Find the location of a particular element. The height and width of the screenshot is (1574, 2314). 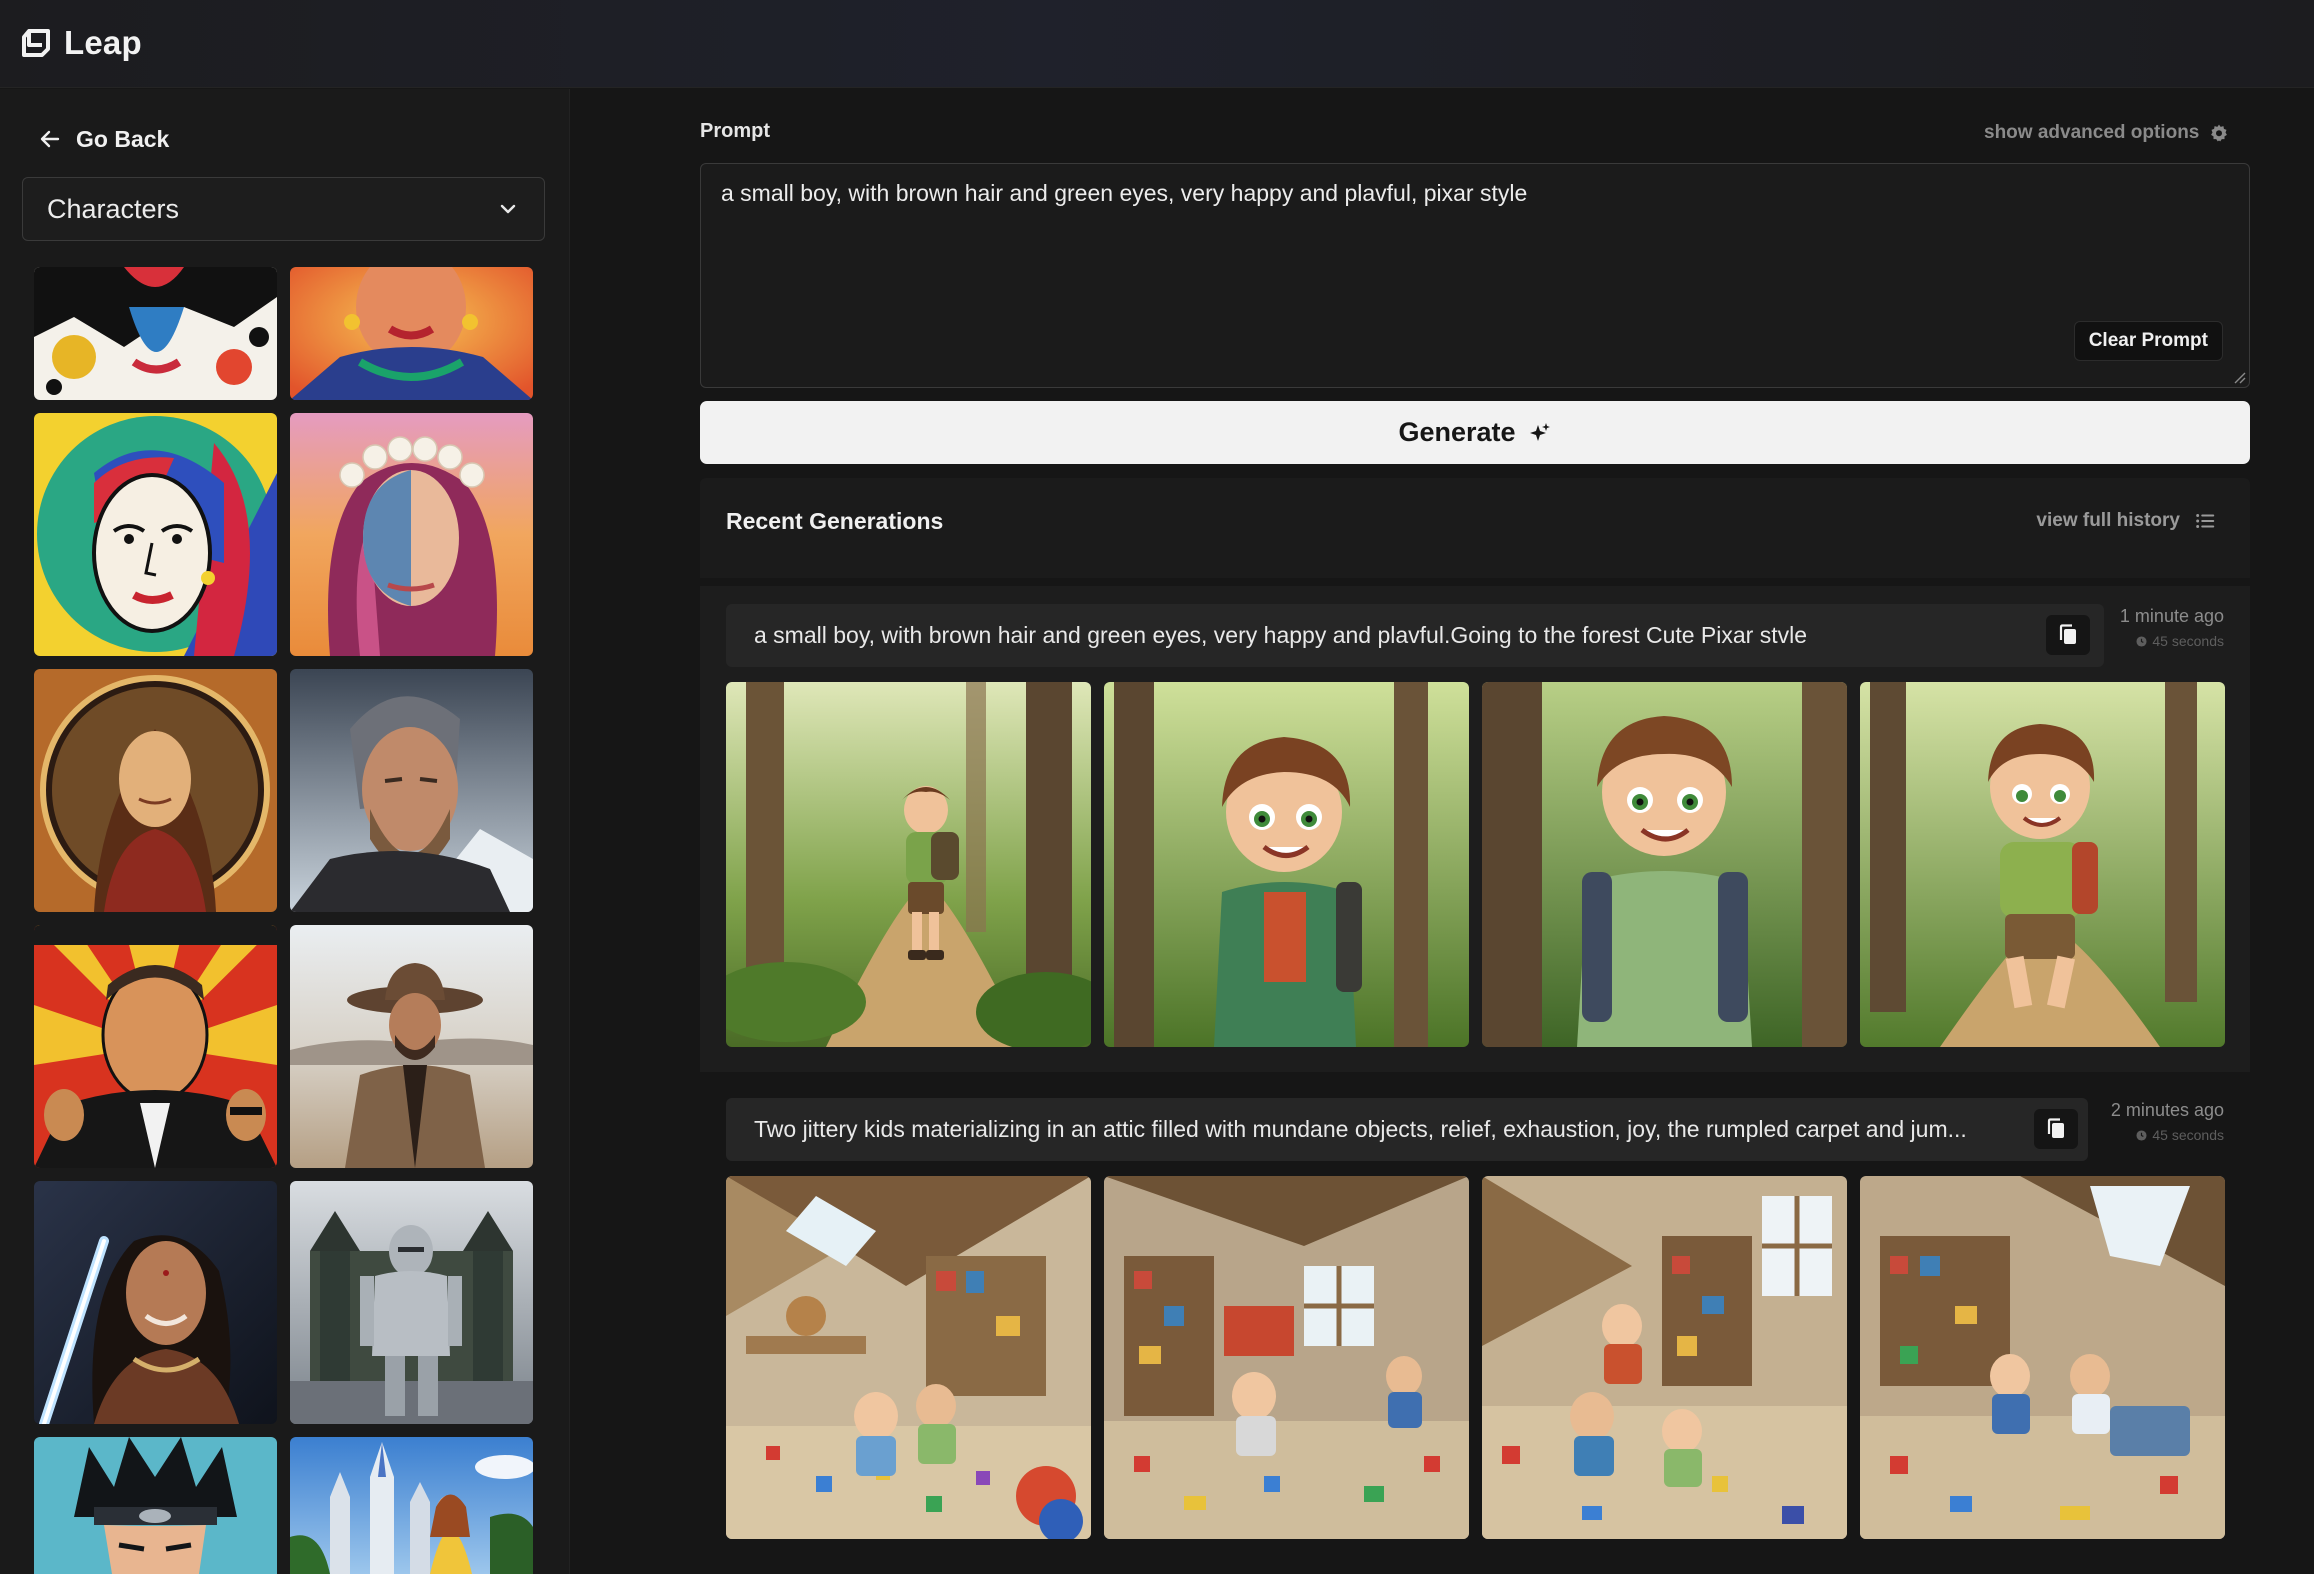

view-full-history-button: view full history is located at coordinates (2126, 521).